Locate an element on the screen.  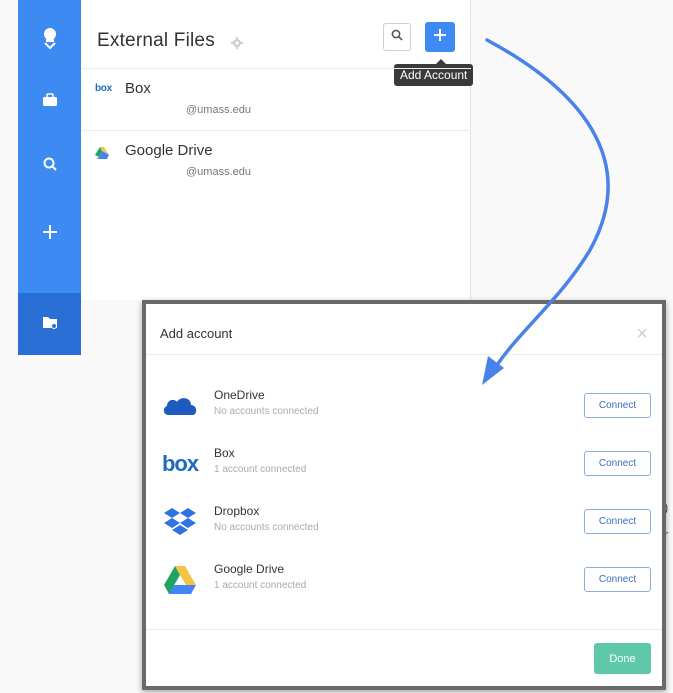
folder-icon is located at coordinates (50, 324).